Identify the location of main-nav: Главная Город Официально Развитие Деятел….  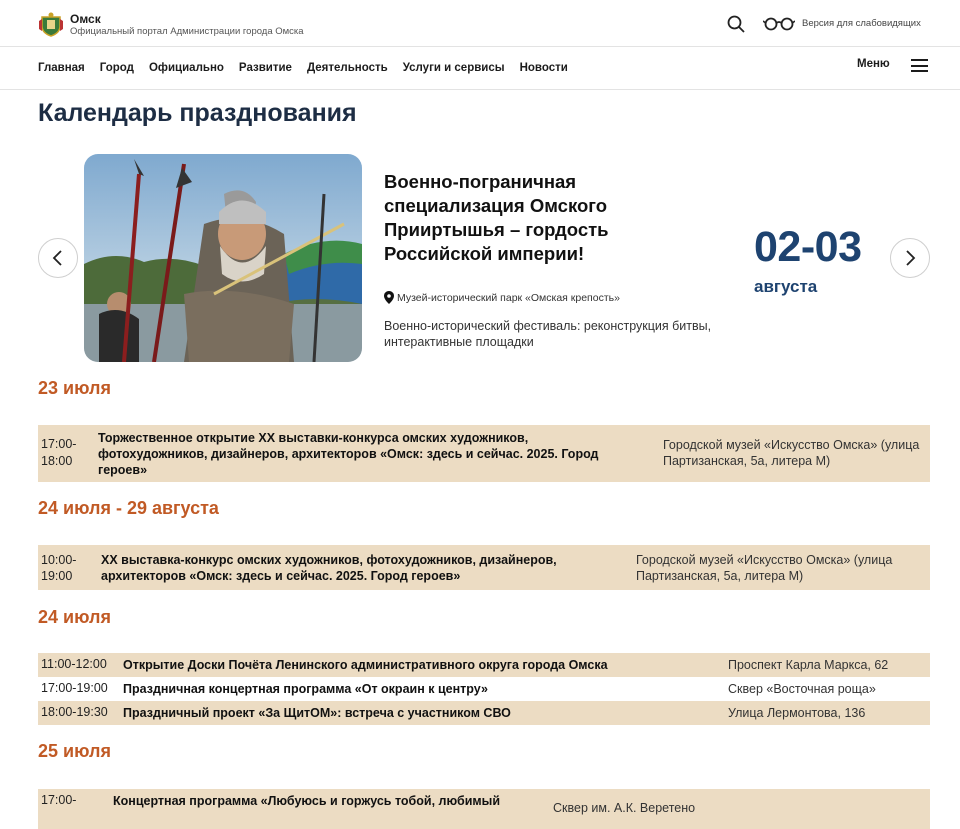
(480, 68).